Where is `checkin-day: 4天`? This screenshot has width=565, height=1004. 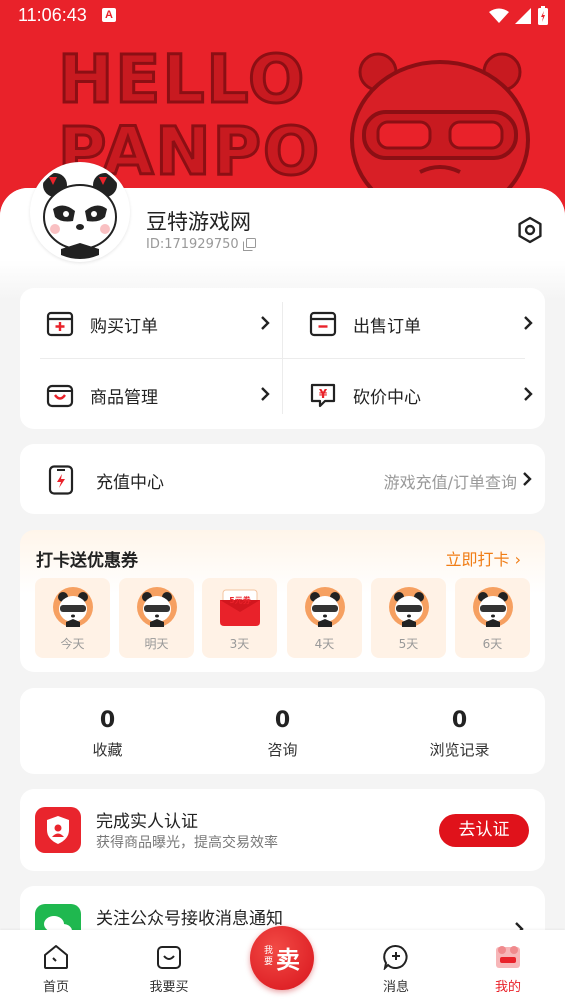
checkin-day: 4天 is located at coordinates (324, 618).